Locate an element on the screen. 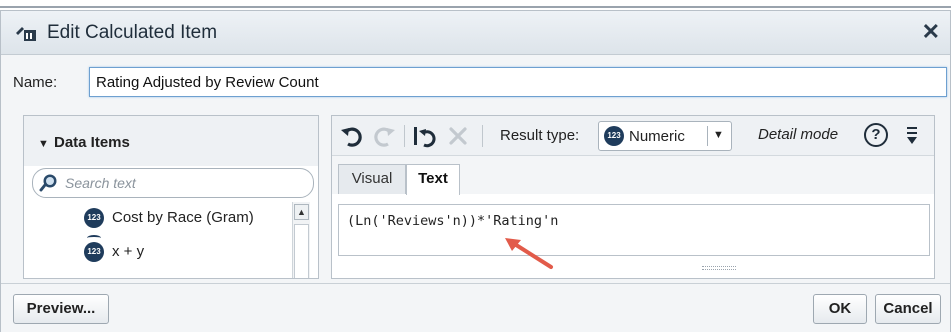 This screenshot has height=332, width=951. resize-grip is located at coordinates (719, 268).